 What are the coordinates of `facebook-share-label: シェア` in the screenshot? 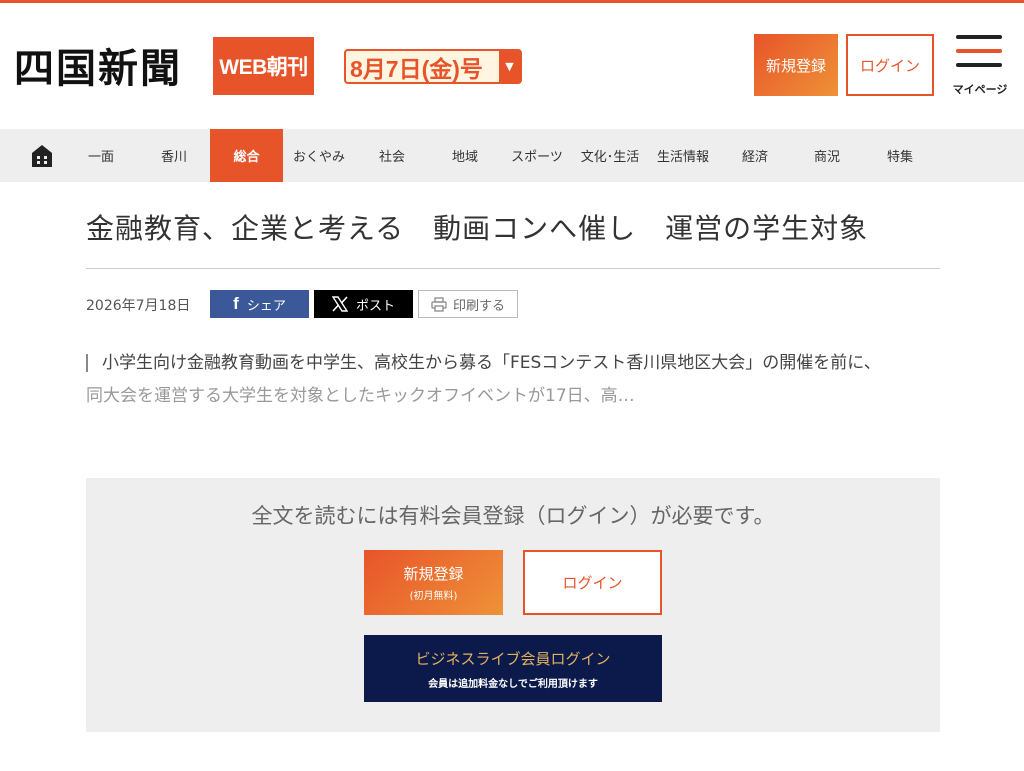 It's located at (266, 306).